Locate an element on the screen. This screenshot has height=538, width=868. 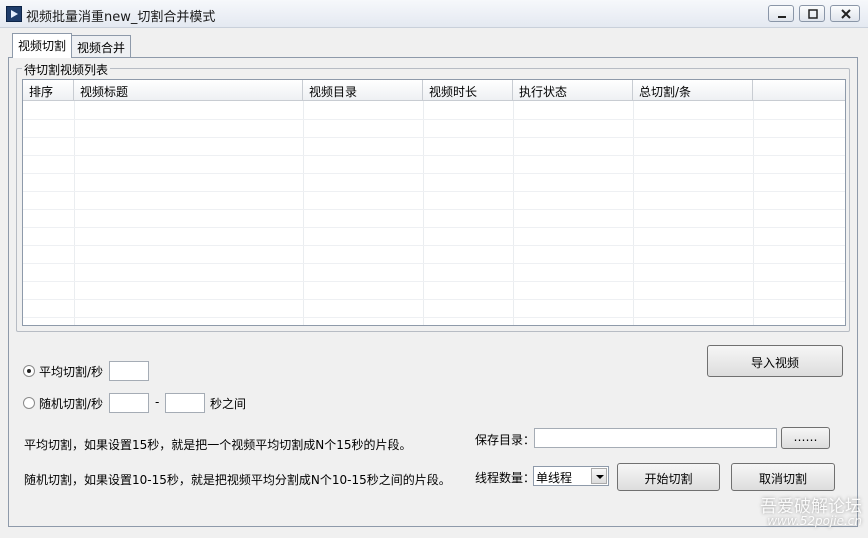
close-button is located at coordinates (845, 13).